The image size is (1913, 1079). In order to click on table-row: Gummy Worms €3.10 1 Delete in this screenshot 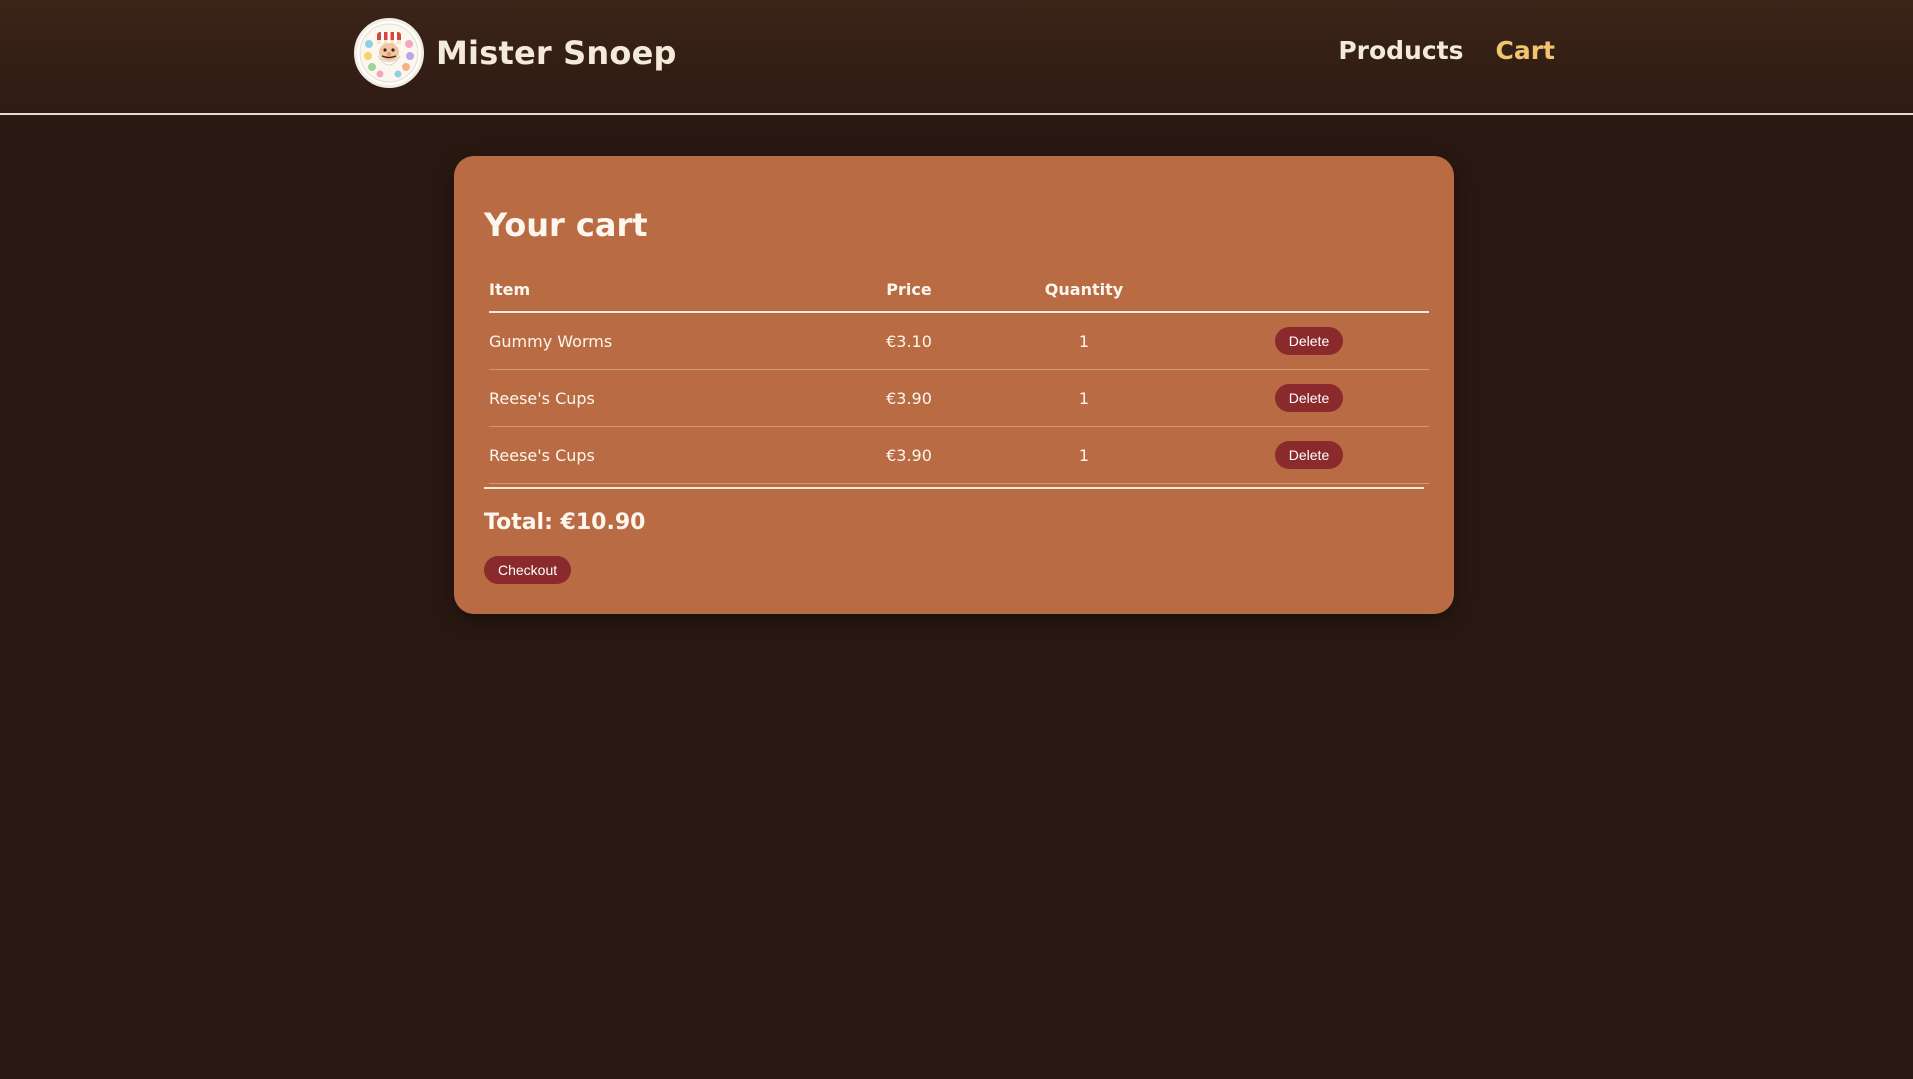, I will do `click(959, 341)`.